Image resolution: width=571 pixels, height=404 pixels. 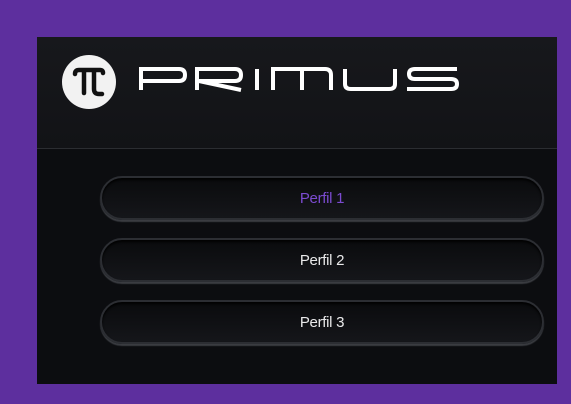 I want to click on profile-3-button: Perfil 3, so click(x=322, y=322).